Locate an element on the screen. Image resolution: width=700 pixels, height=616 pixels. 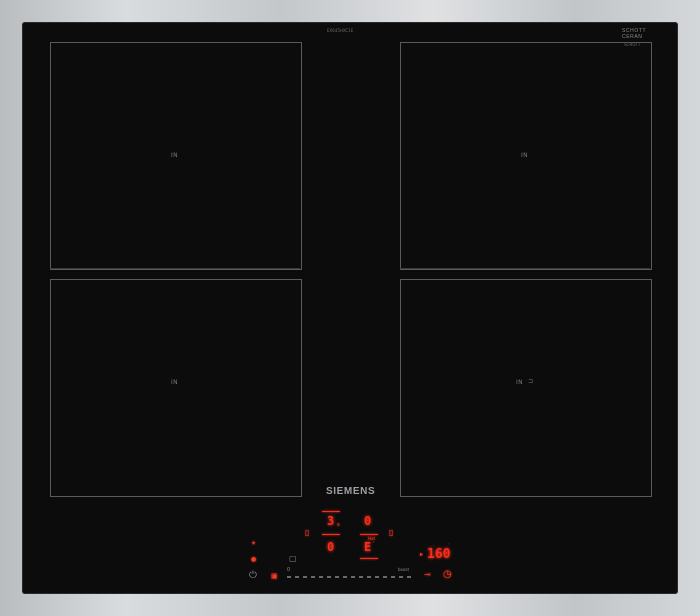
slider-start-label: 0 is located at coordinates (289, 570).